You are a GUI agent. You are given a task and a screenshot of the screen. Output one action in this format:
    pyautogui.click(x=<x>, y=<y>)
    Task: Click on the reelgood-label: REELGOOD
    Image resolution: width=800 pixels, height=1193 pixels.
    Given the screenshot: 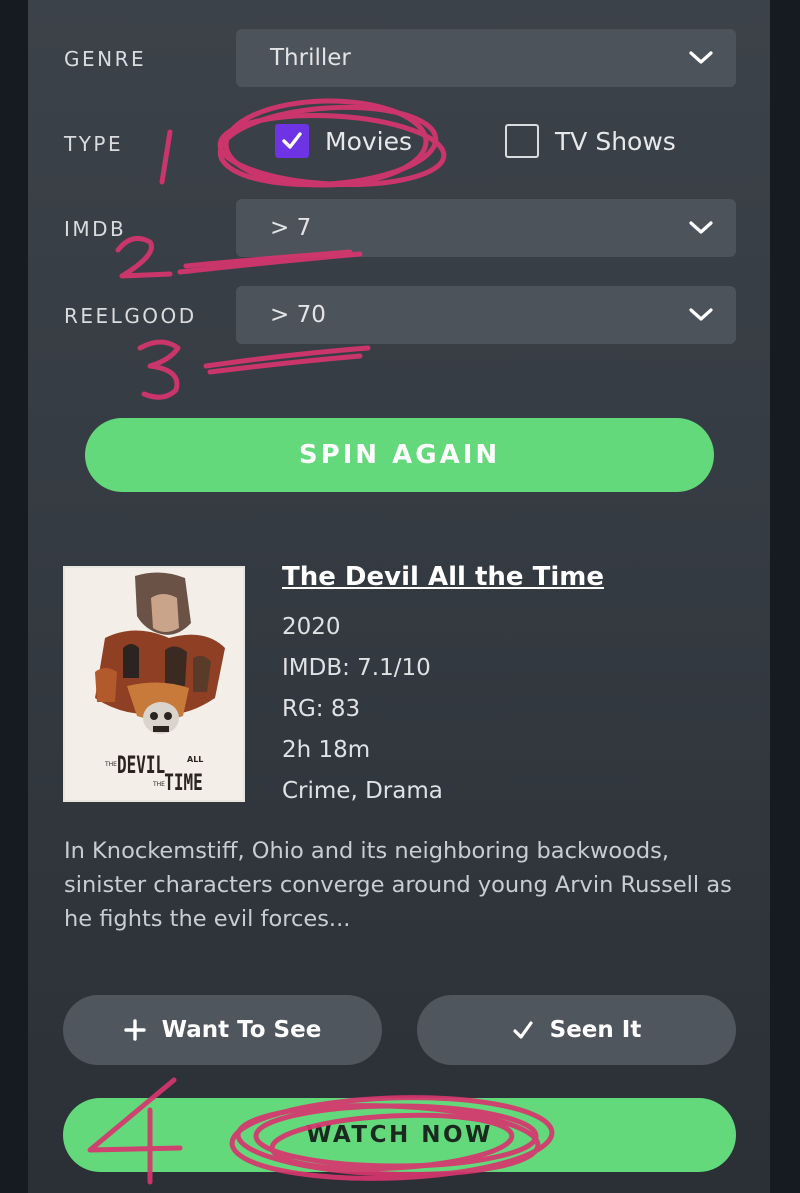 What is the action you would take?
    pyautogui.click(x=130, y=316)
    